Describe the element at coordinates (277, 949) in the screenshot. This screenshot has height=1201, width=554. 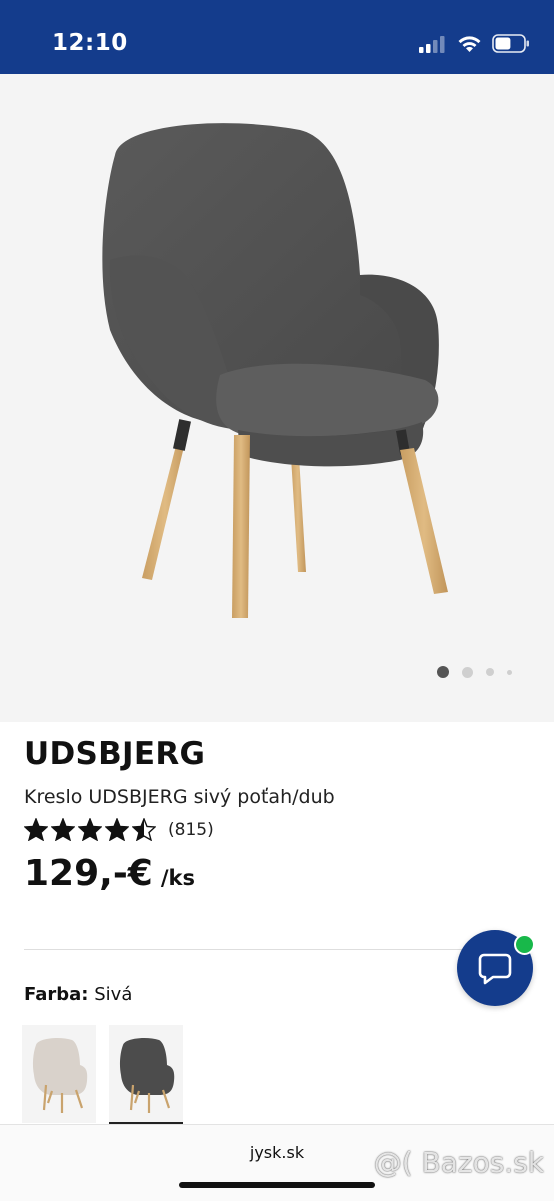
I see `divider` at that location.